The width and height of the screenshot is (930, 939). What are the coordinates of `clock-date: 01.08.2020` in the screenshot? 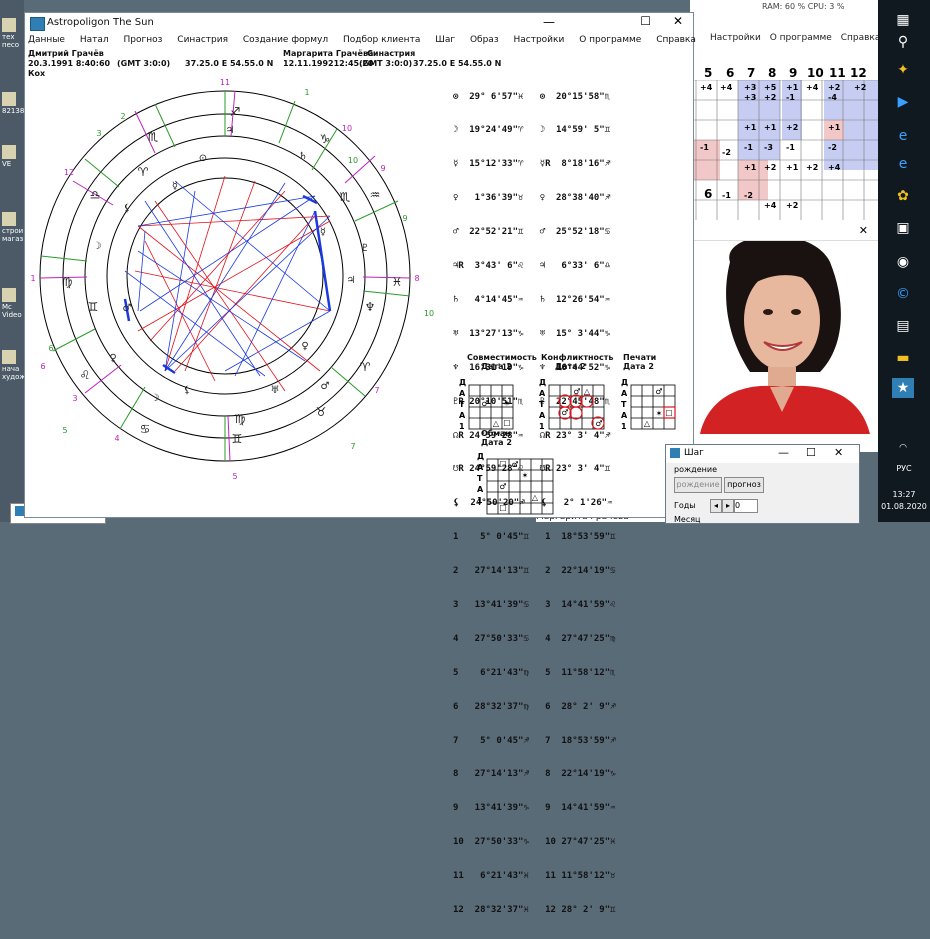 It's located at (904, 506).